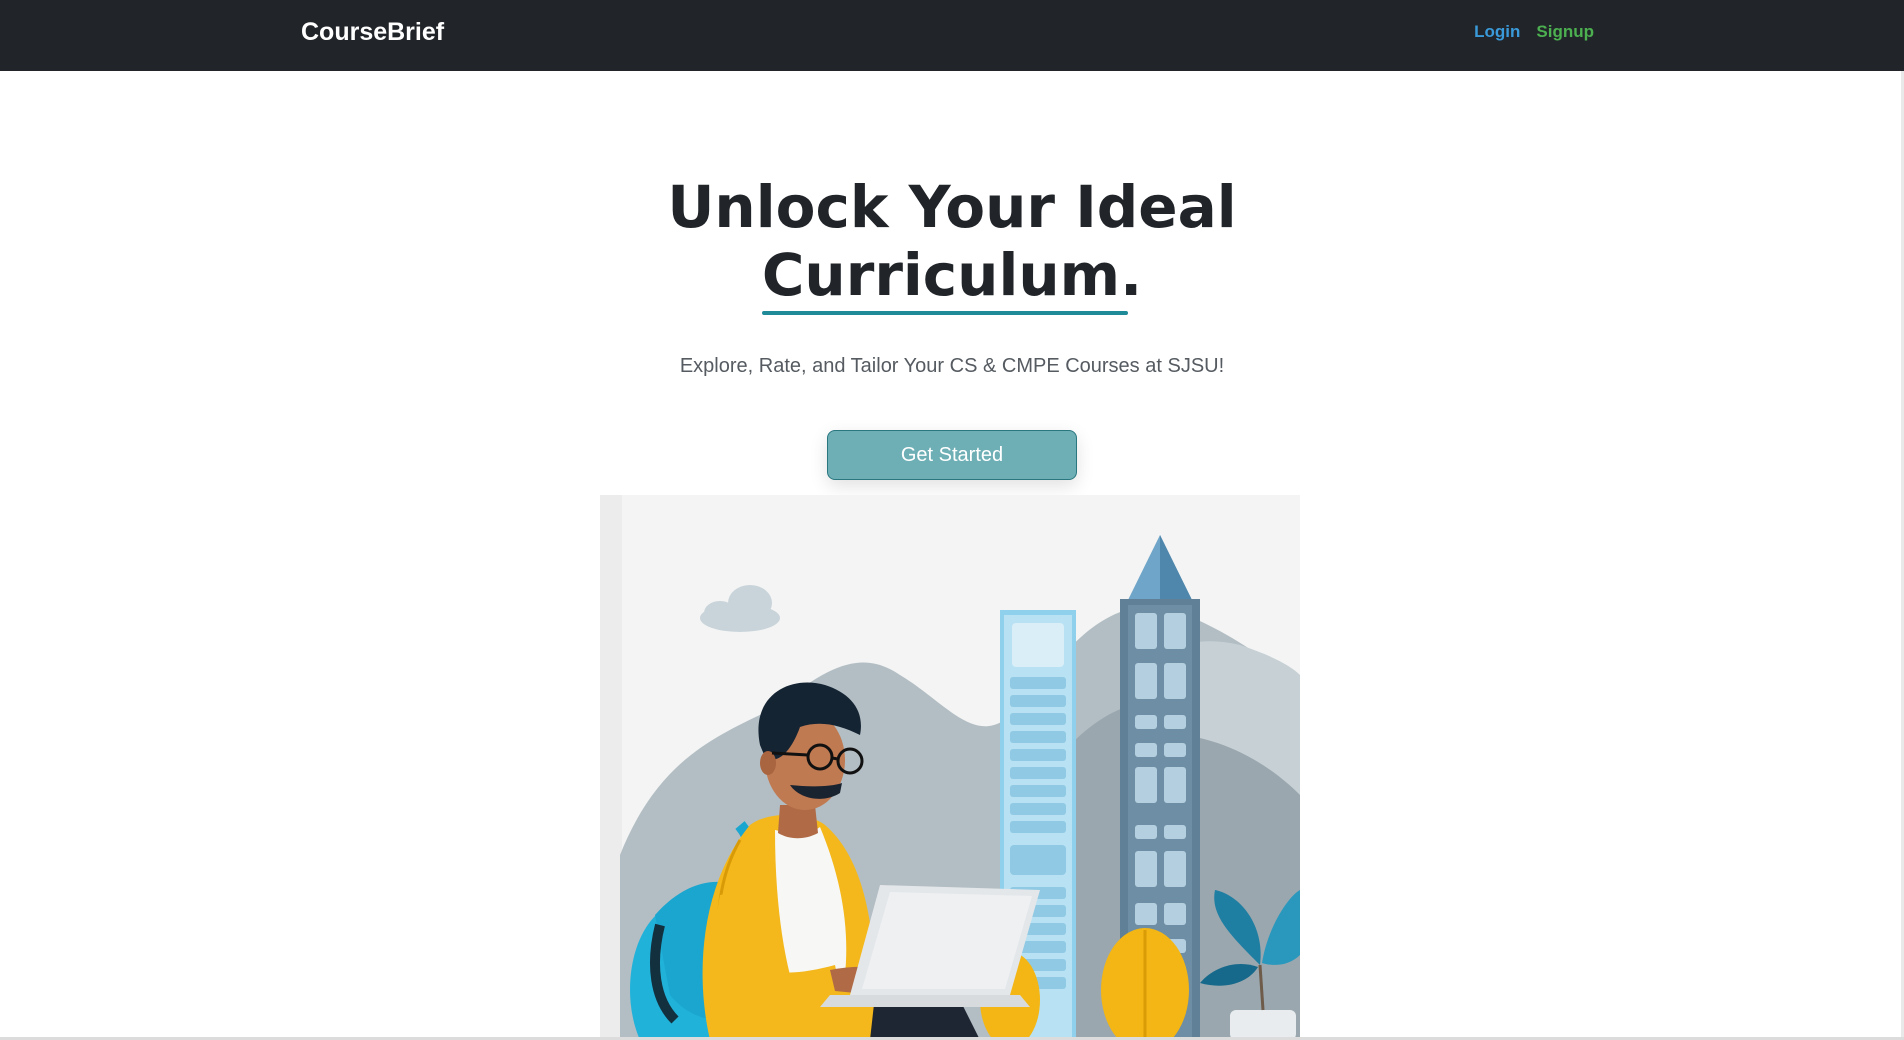 This screenshot has width=1904, height=1040. What do you see at coordinates (1534, 32) in the screenshot?
I see `nav-links: Login Signup` at bounding box center [1534, 32].